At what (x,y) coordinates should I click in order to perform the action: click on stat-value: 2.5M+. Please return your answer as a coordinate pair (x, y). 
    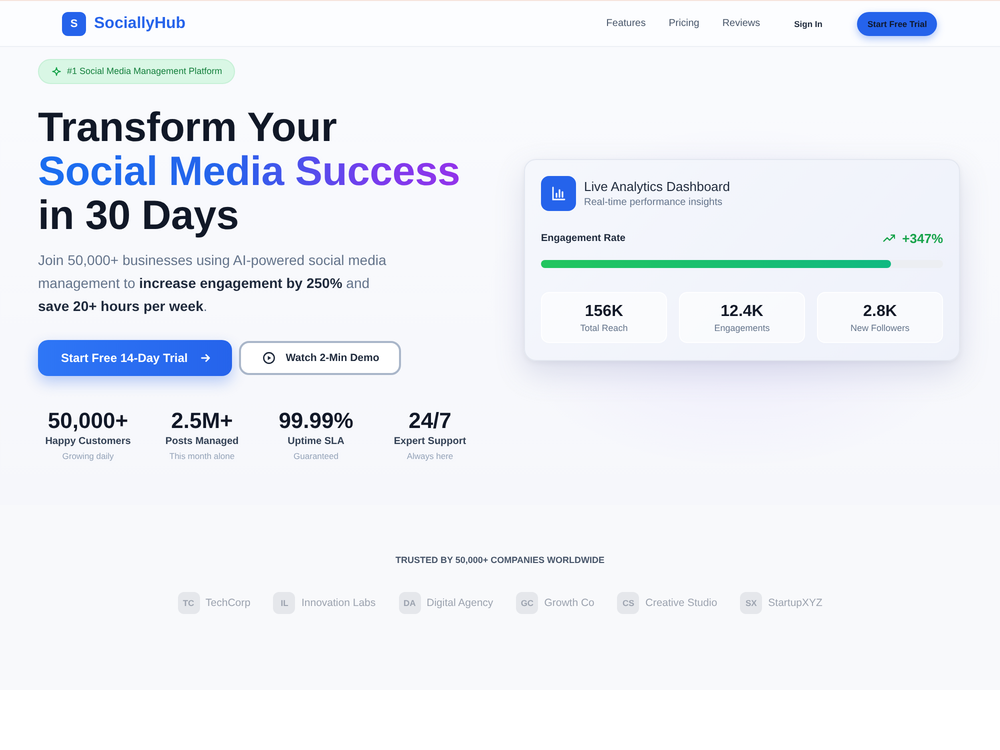
    Looking at the image, I should click on (202, 421).